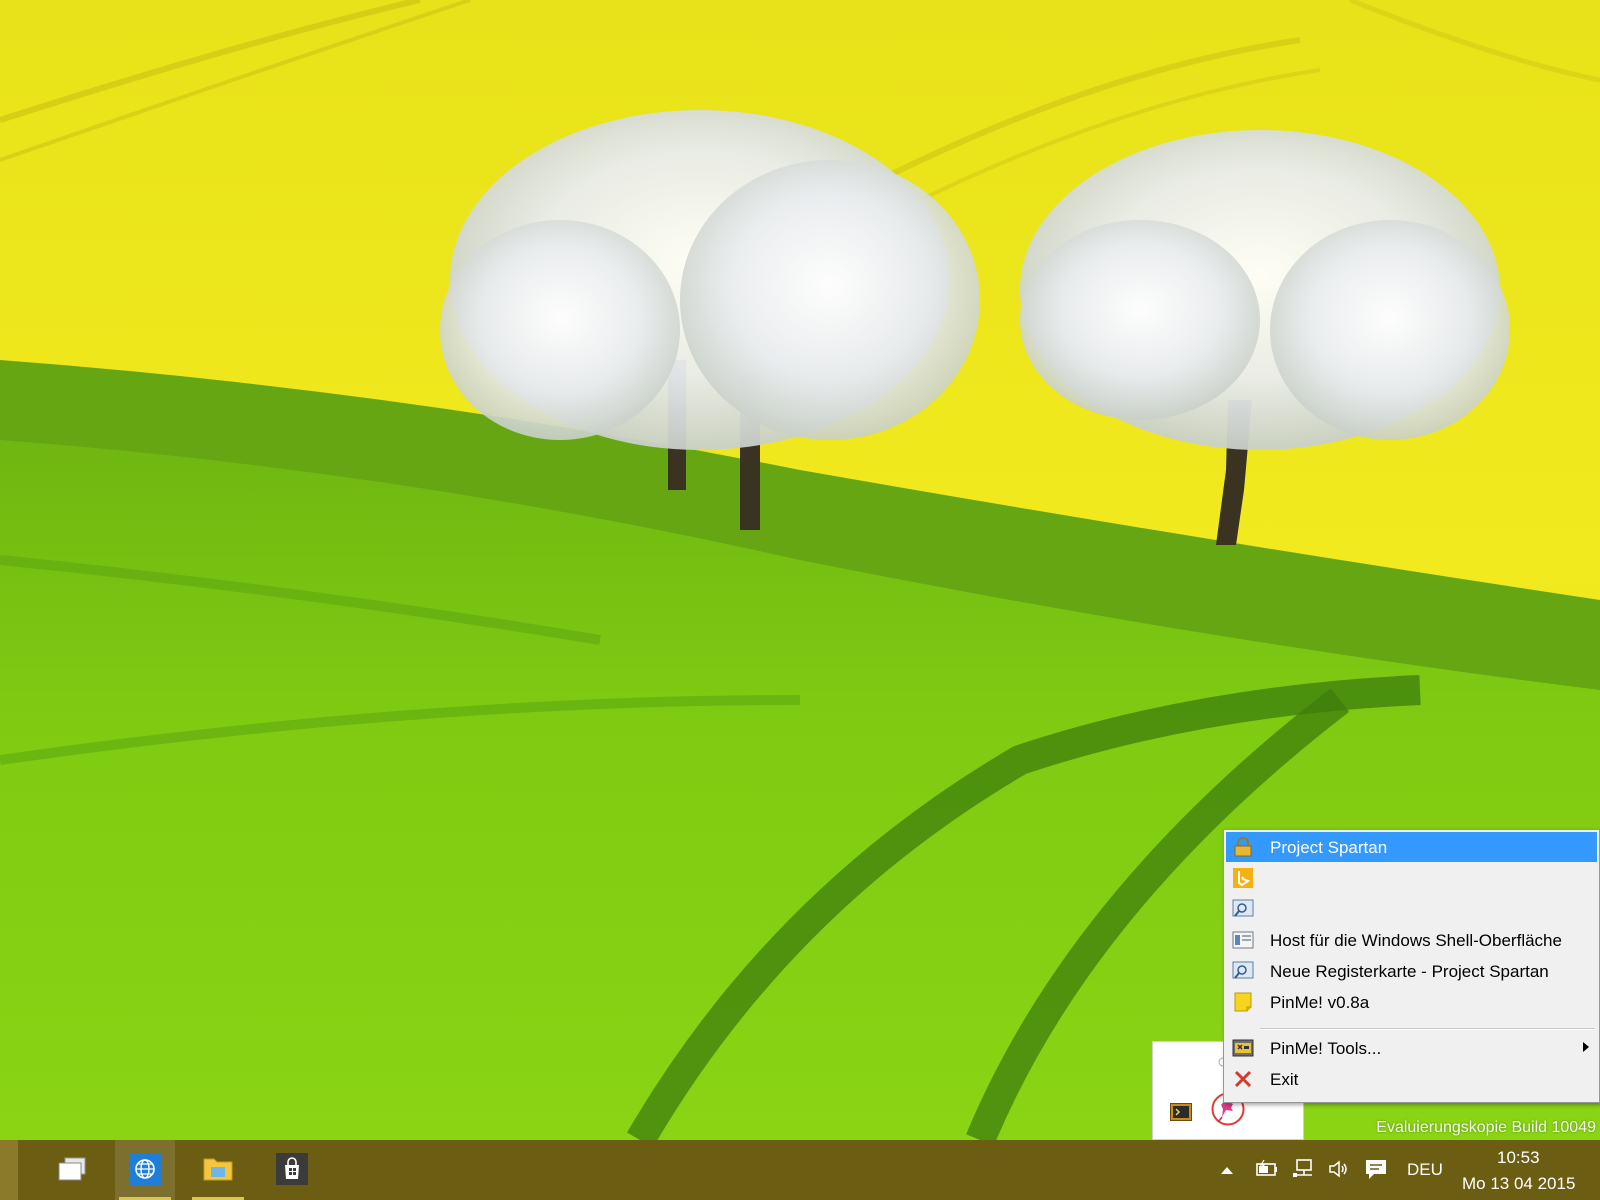  Describe the element at coordinates (1243, 847) in the screenshot. I see `lock-icon` at that location.